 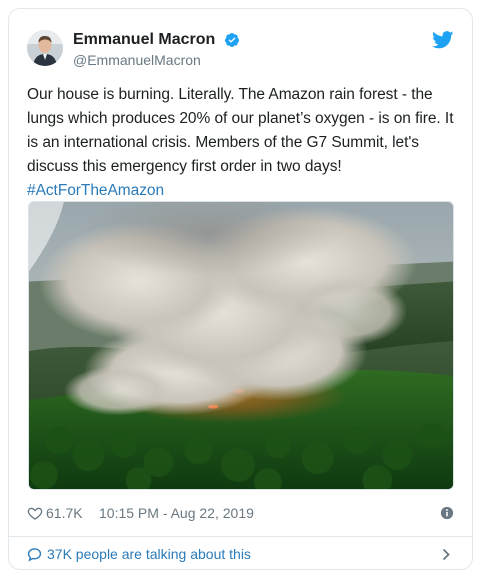 What do you see at coordinates (447, 513) in the screenshot?
I see `info-icon` at bounding box center [447, 513].